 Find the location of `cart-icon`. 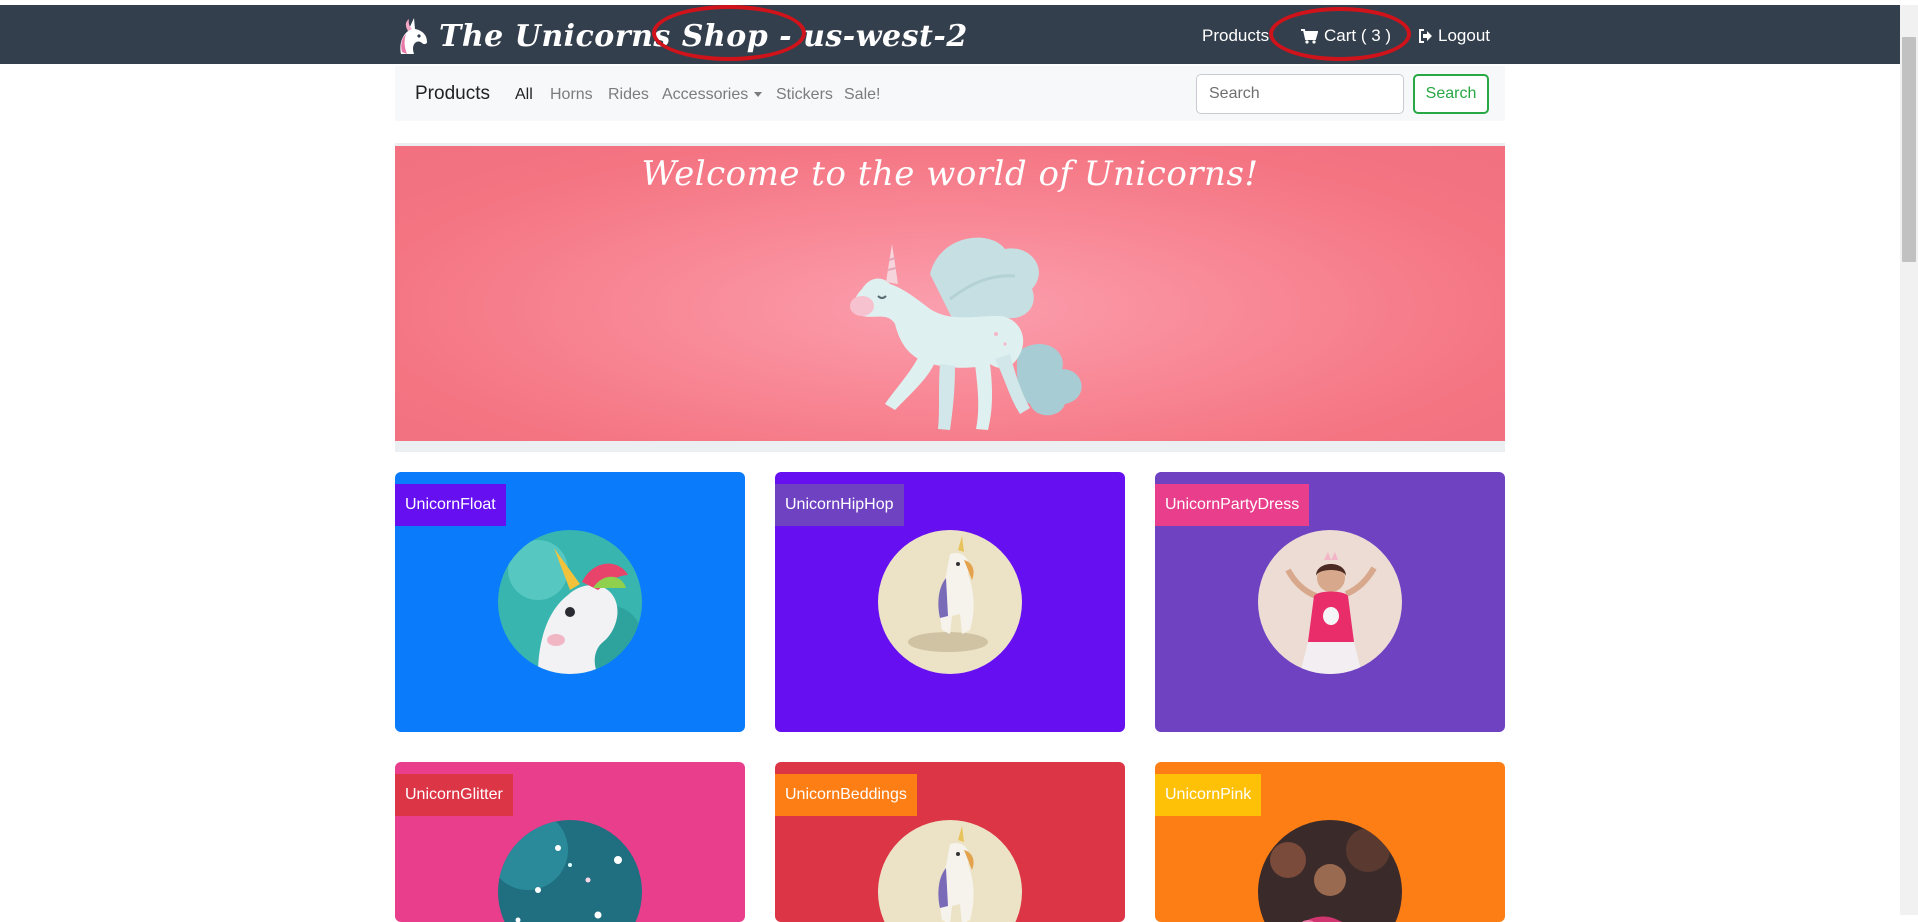

cart-icon is located at coordinates (1309, 36).